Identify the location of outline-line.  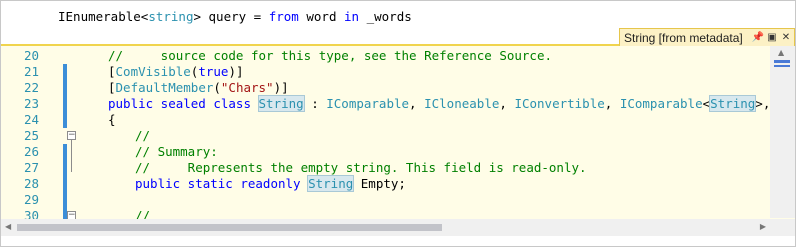
(71, 156).